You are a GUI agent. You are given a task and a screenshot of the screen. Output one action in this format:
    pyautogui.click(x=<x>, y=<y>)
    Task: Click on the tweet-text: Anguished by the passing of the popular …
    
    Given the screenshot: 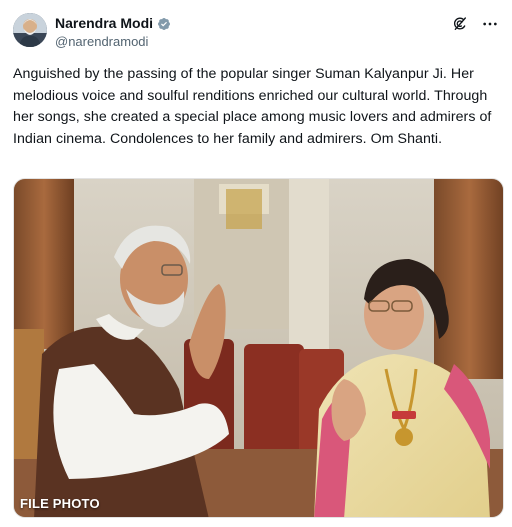 What is the action you would take?
    pyautogui.click(x=252, y=106)
    